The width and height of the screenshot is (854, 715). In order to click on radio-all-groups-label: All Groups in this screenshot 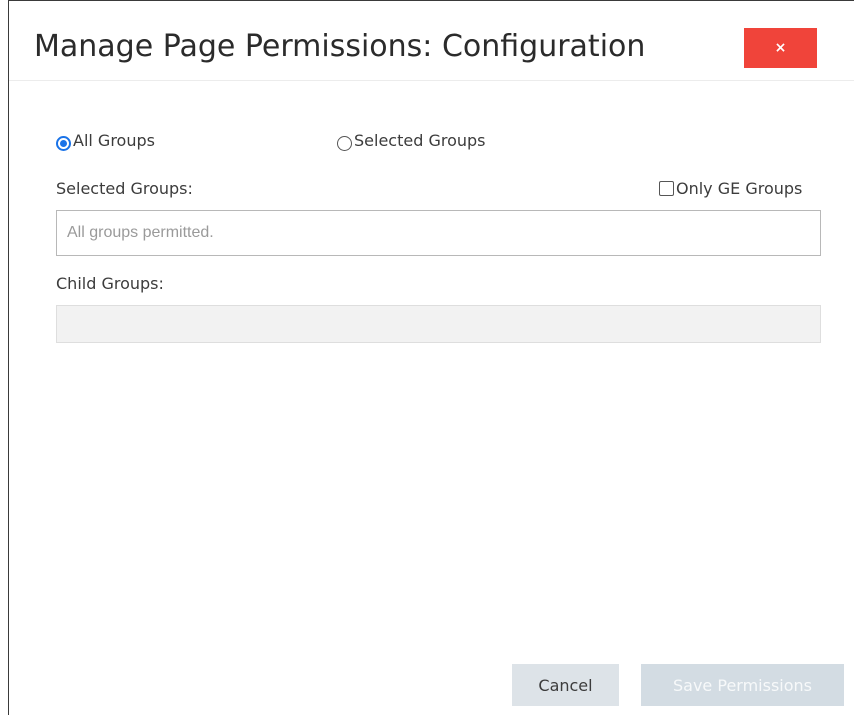, I will do `click(114, 140)`.